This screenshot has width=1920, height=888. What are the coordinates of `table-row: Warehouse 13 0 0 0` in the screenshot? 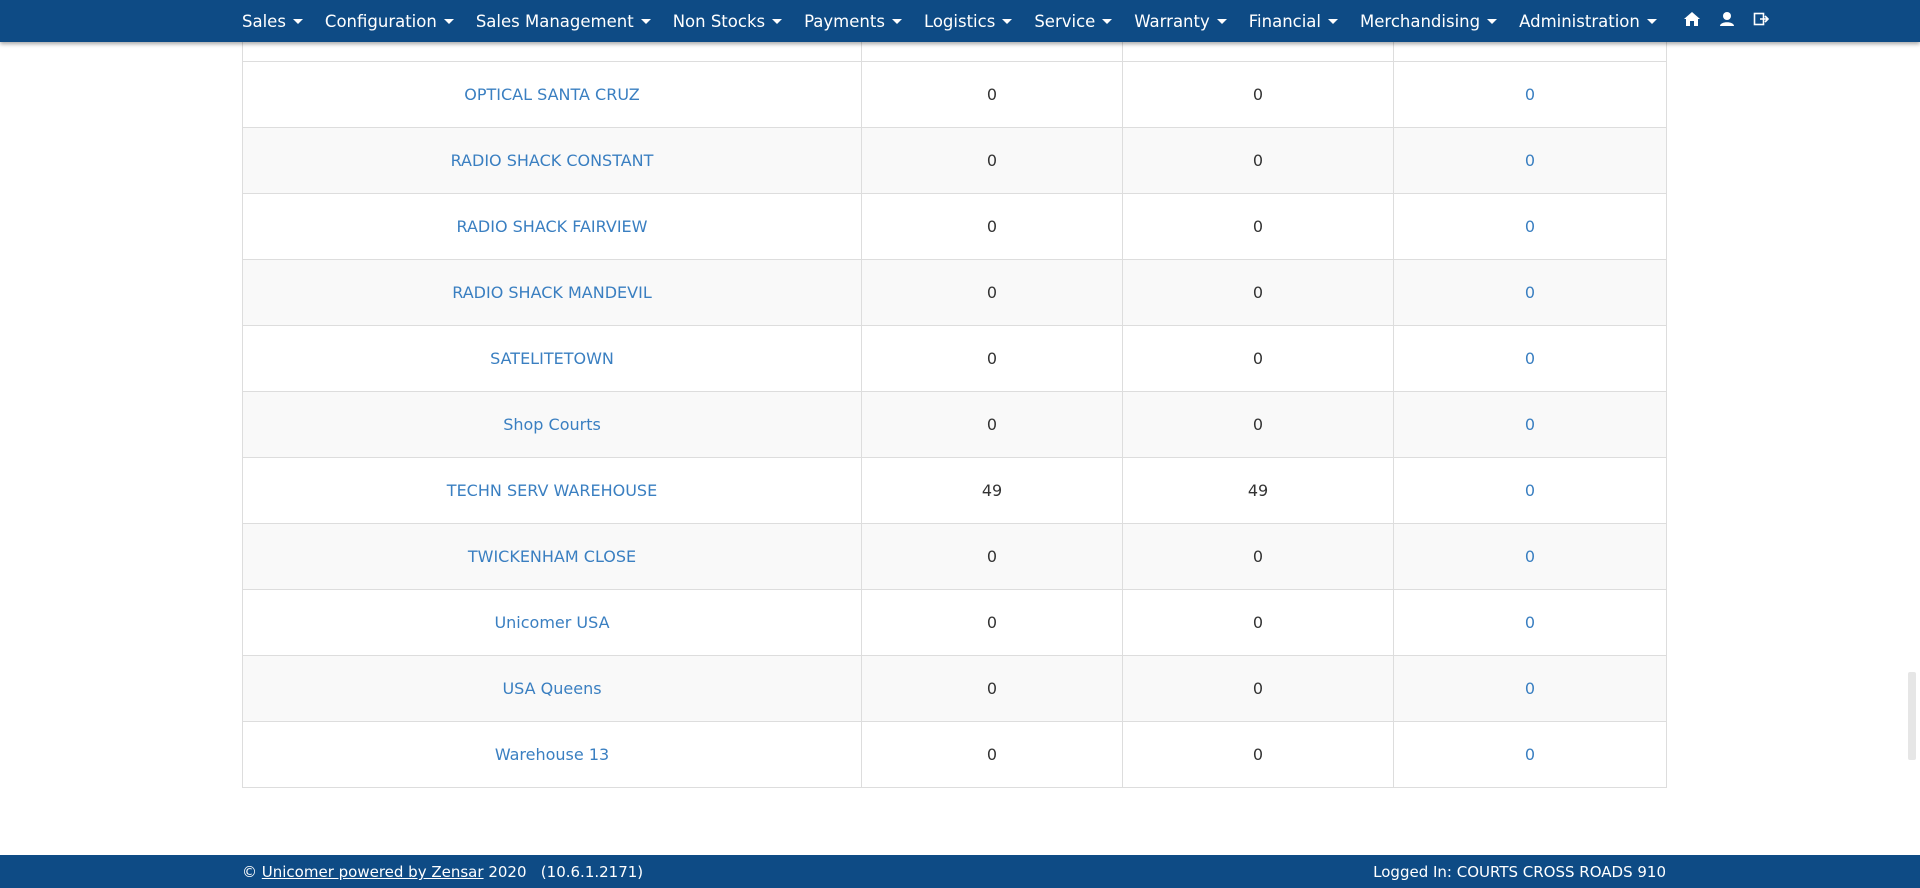 It's located at (954, 754).